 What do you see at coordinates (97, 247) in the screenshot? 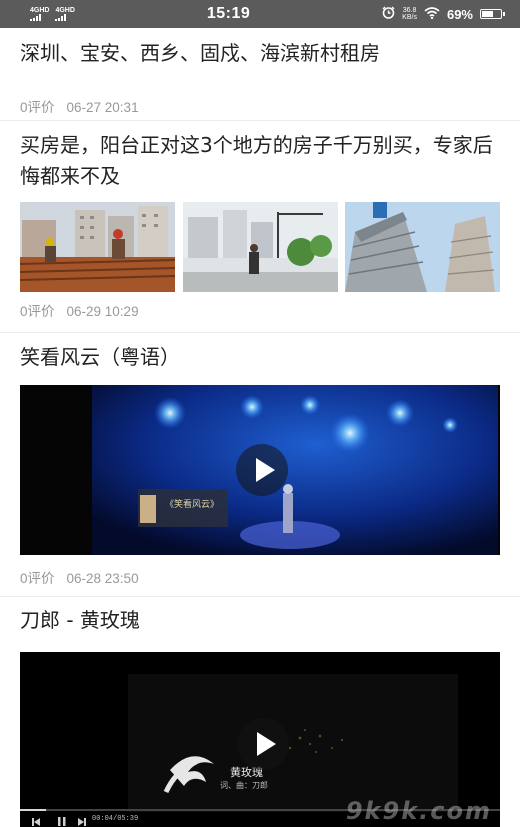
I see `thumbnail-construction` at bounding box center [97, 247].